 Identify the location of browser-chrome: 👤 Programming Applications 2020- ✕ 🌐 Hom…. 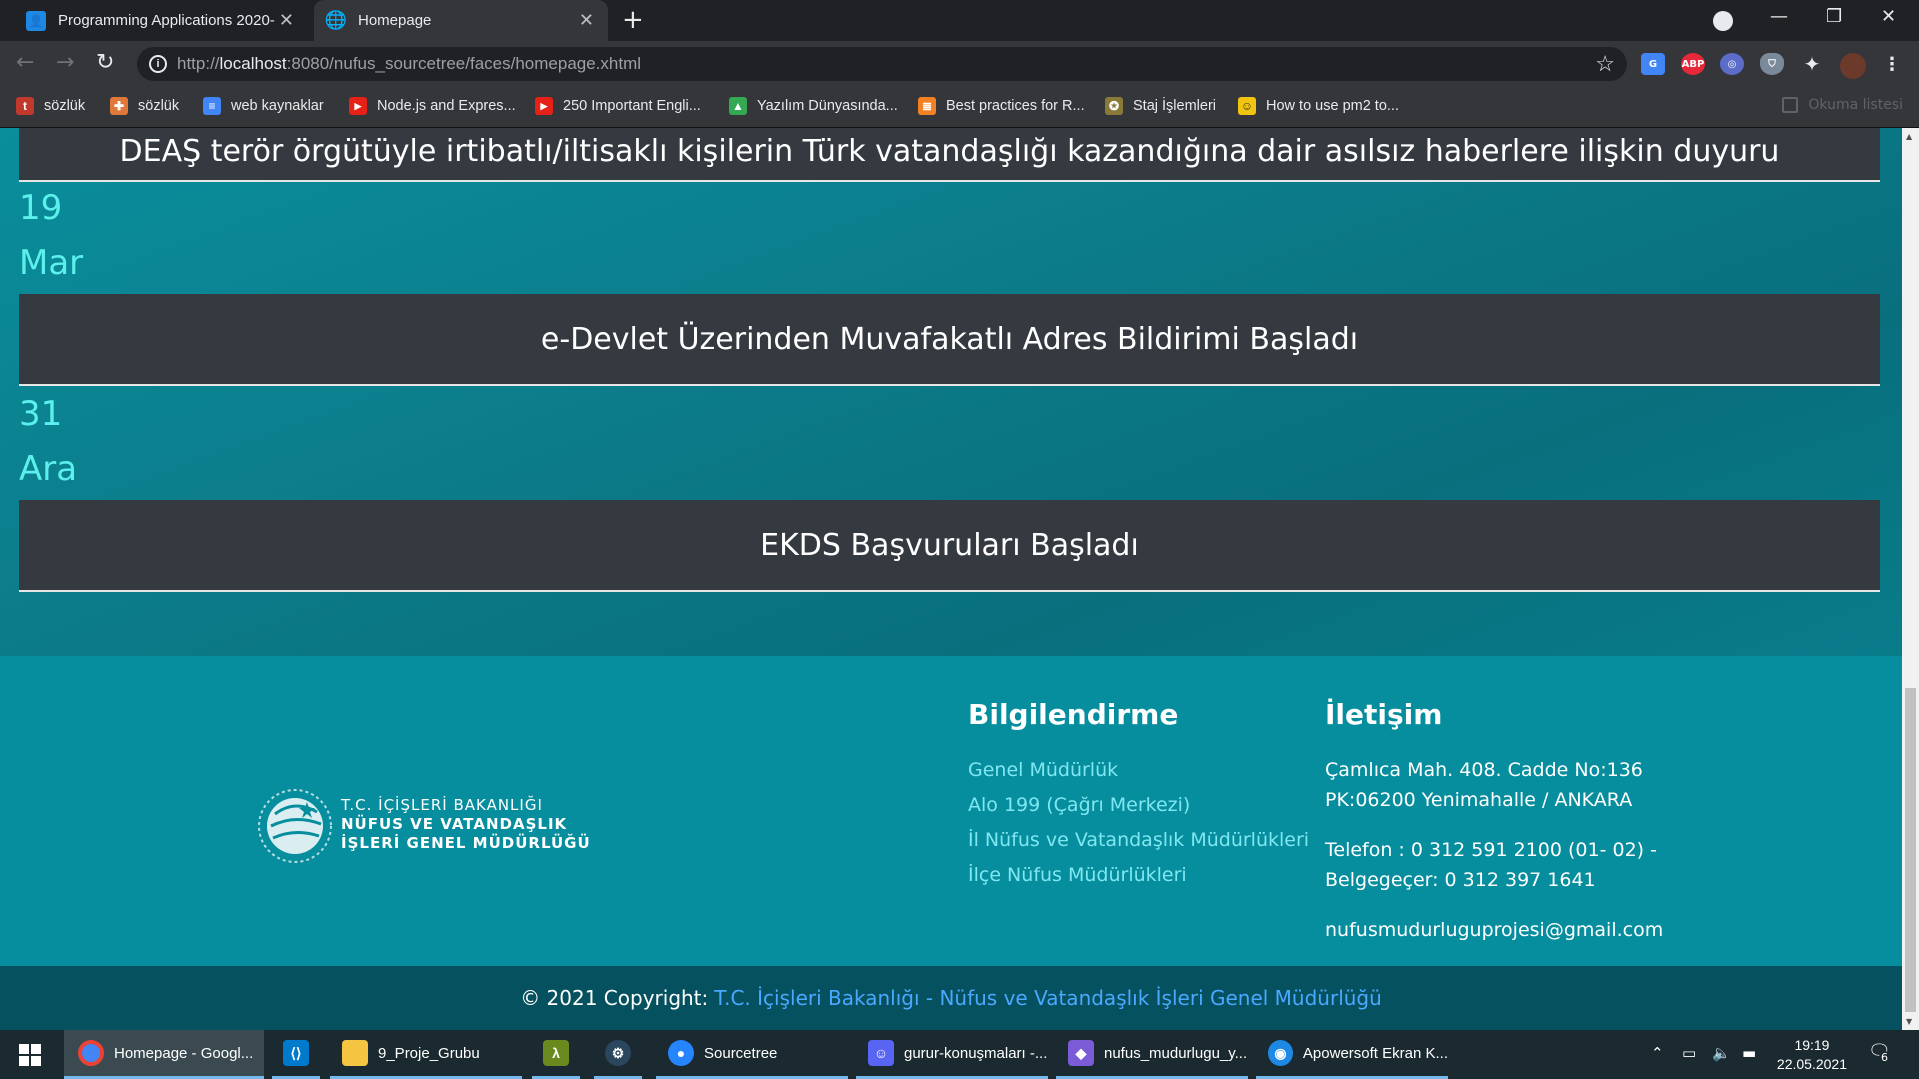
(959, 64).